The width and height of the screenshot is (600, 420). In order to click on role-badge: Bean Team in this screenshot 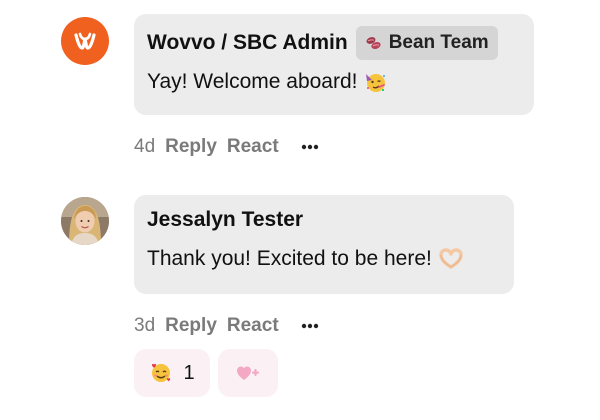, I will do `click(426, 43)`.